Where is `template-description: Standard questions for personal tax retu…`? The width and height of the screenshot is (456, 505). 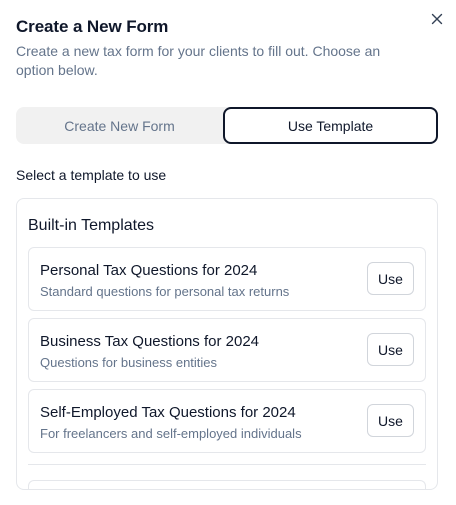 template-description: Standard questions for personal tax retu… is located at coordinates (165, 291).